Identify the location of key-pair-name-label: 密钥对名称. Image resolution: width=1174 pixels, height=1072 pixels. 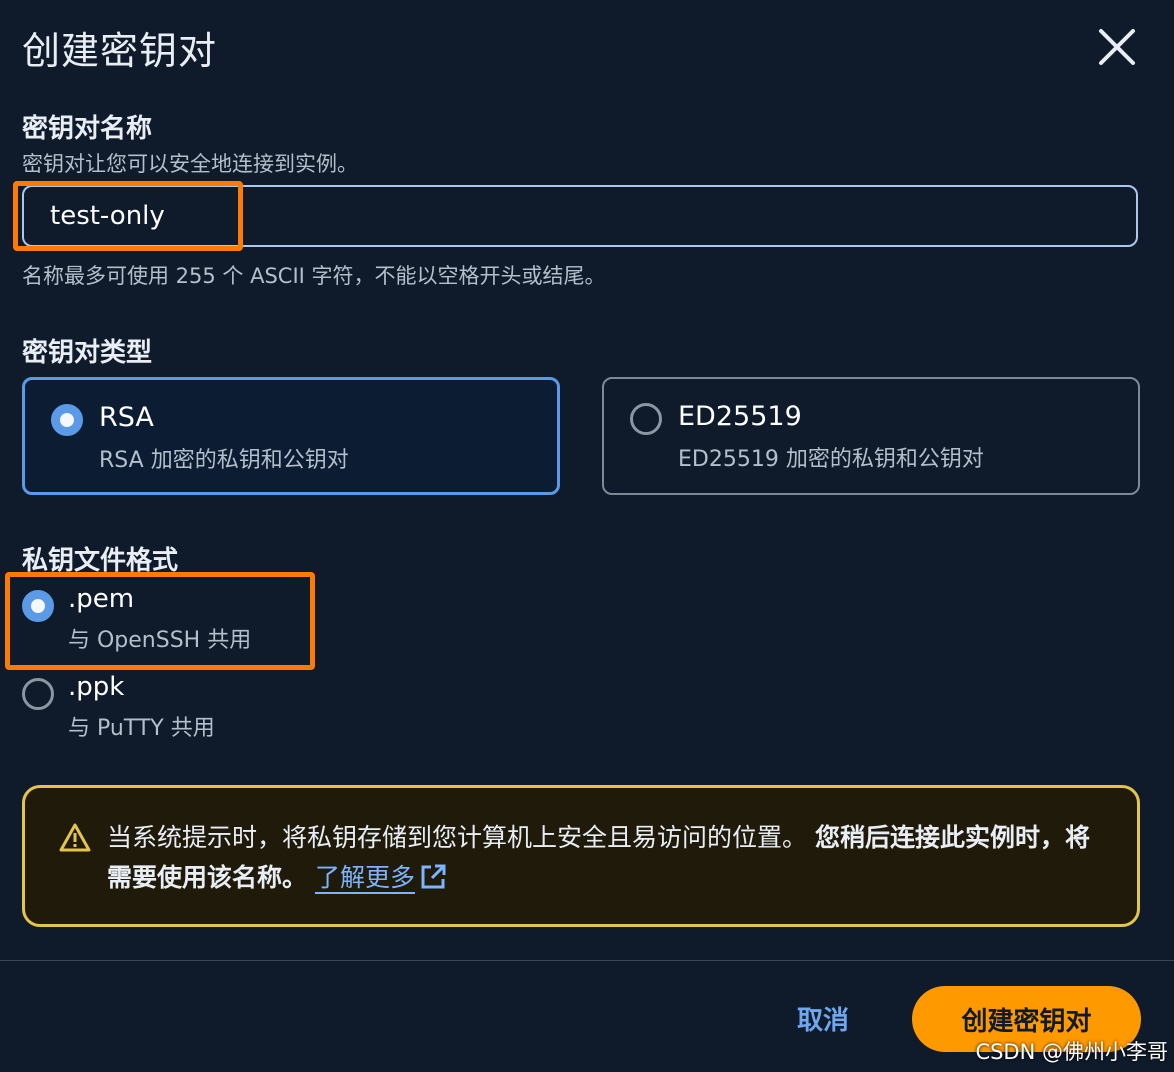
(87, 129).